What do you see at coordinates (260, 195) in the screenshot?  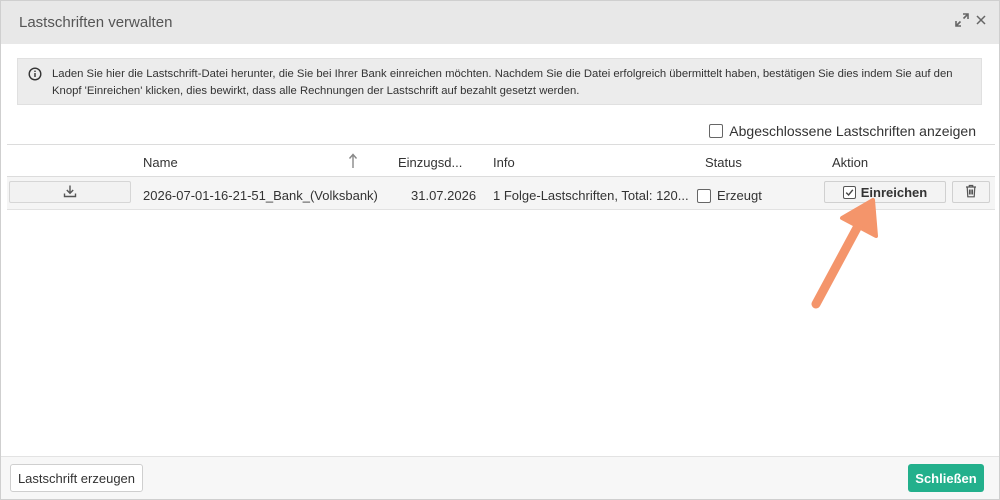 I see `row-name: 2026-07-01-16-21-51_Bank_(Volksbank)` at bounding box center [260, 195].